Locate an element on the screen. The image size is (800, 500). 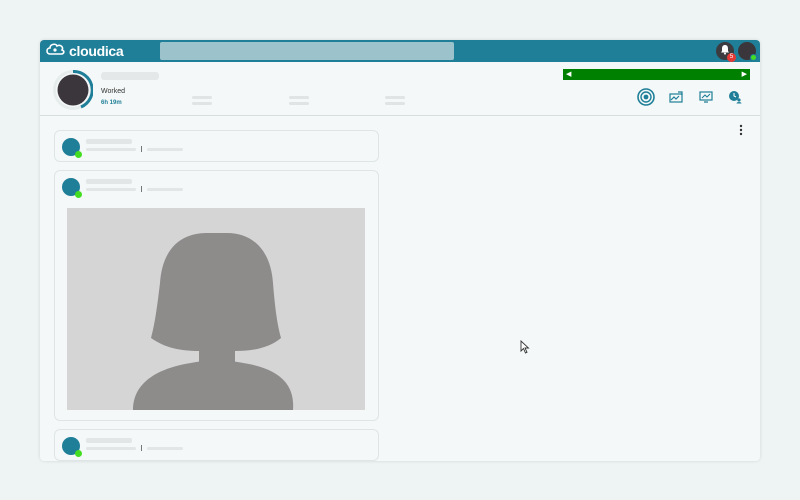
username-redacted is located at coordinates (130, 76).